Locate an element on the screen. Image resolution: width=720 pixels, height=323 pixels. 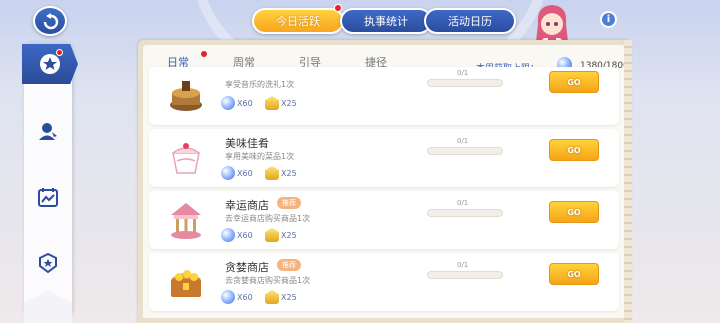
task-title: 美味佳肴 is located at coordinates (247, 143).